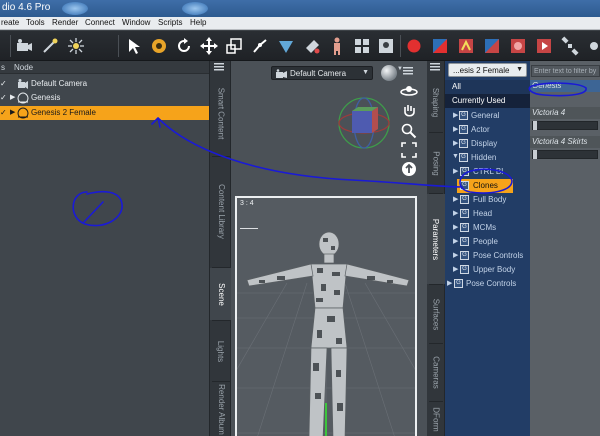 This screenshot has width=600, height=436. I want to click on menu-help: Help, so click(198, 22).